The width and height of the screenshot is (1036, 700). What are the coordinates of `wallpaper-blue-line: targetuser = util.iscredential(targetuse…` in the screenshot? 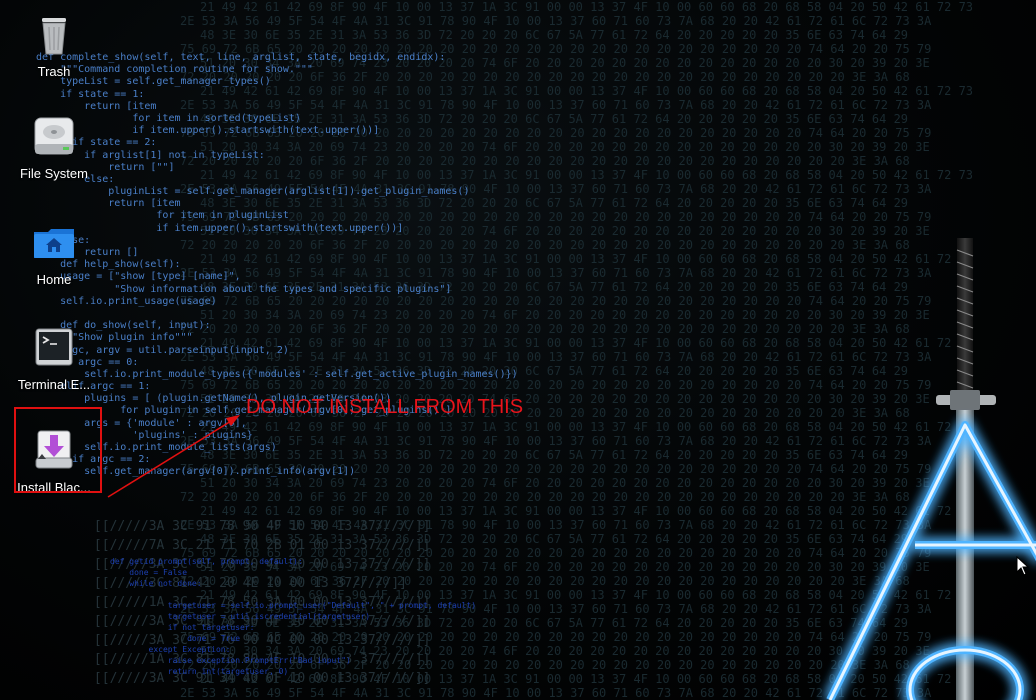 It's located at (240, 616).